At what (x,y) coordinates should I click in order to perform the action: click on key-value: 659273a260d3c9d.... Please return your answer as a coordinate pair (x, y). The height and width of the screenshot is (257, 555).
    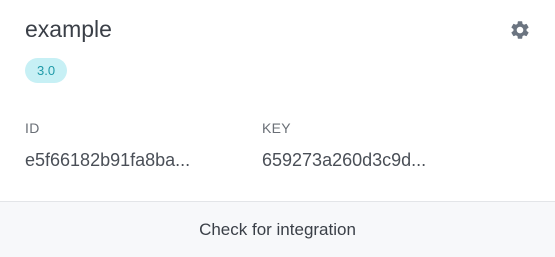
    Looking at the image, I should click on (344, 160).